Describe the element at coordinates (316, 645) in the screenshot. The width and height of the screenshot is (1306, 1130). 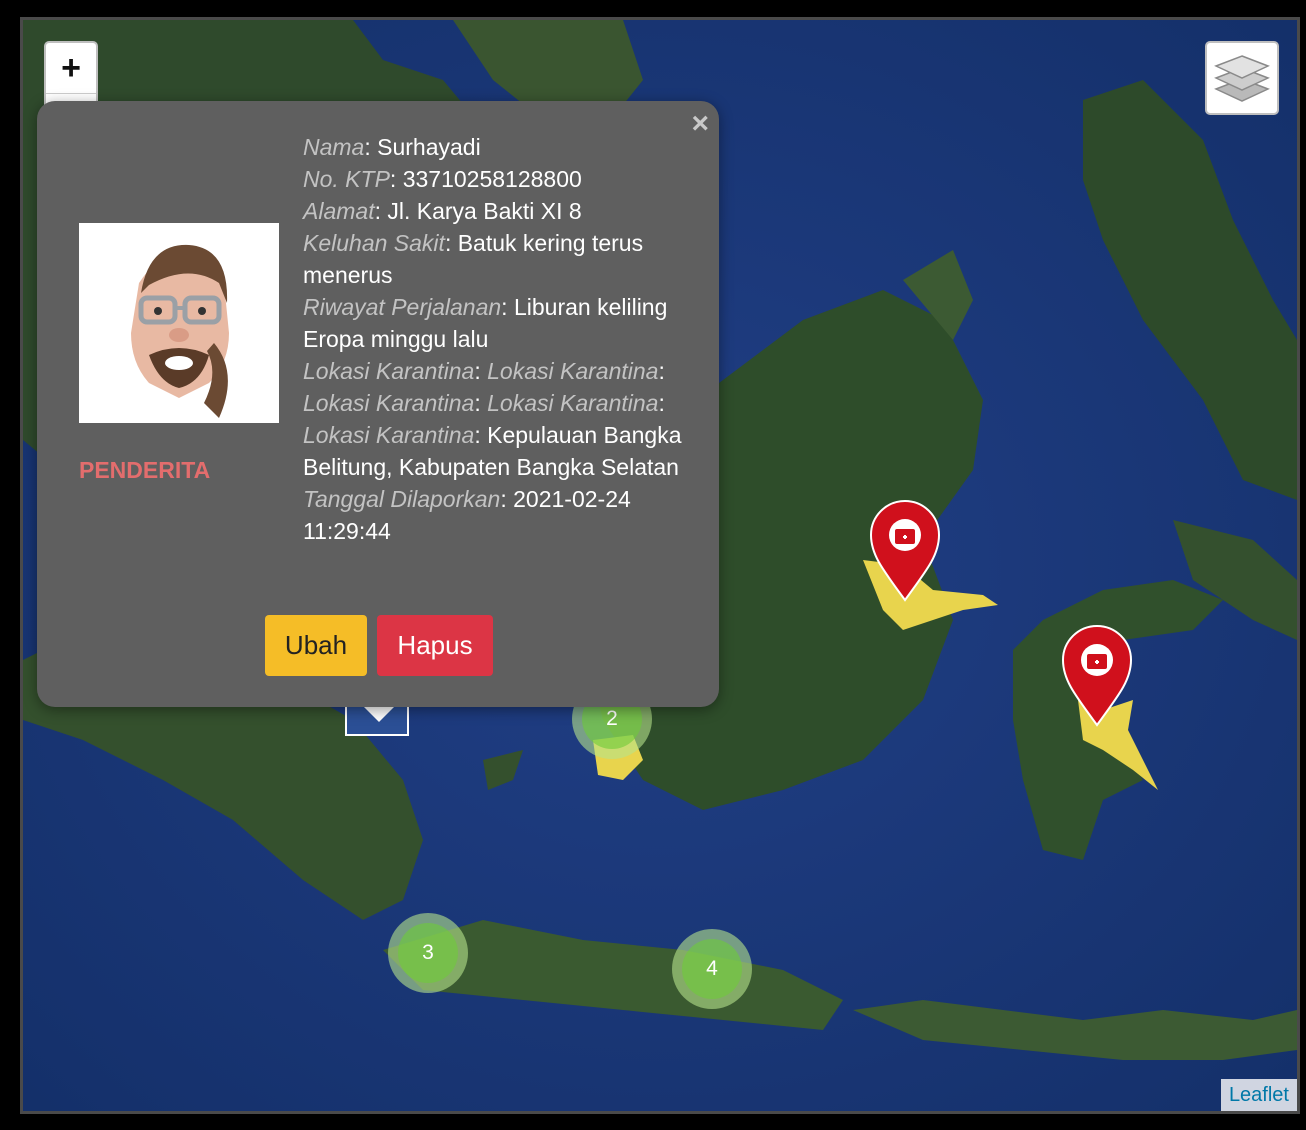
I see `edit-button: Ubah` at that location.